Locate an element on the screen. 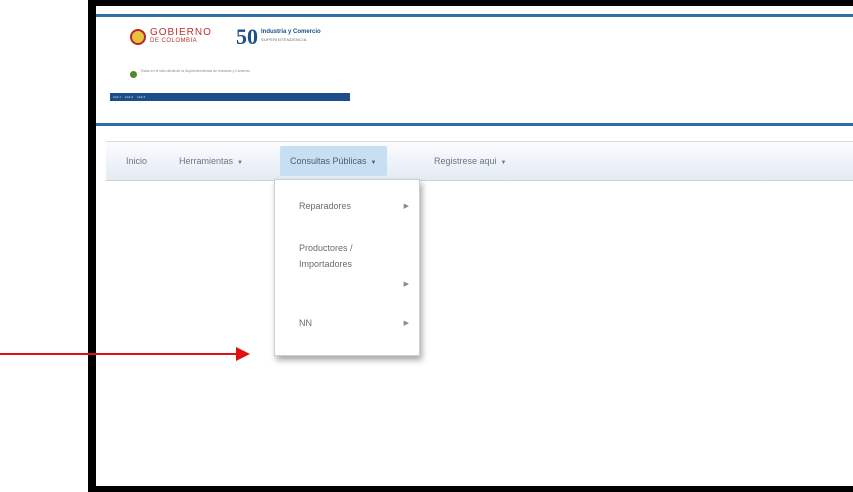 This screenshot has width=853, height=492. nav-item-registrese-aqui: Registrese aqui ▼ is located at coordinates (470, 161).